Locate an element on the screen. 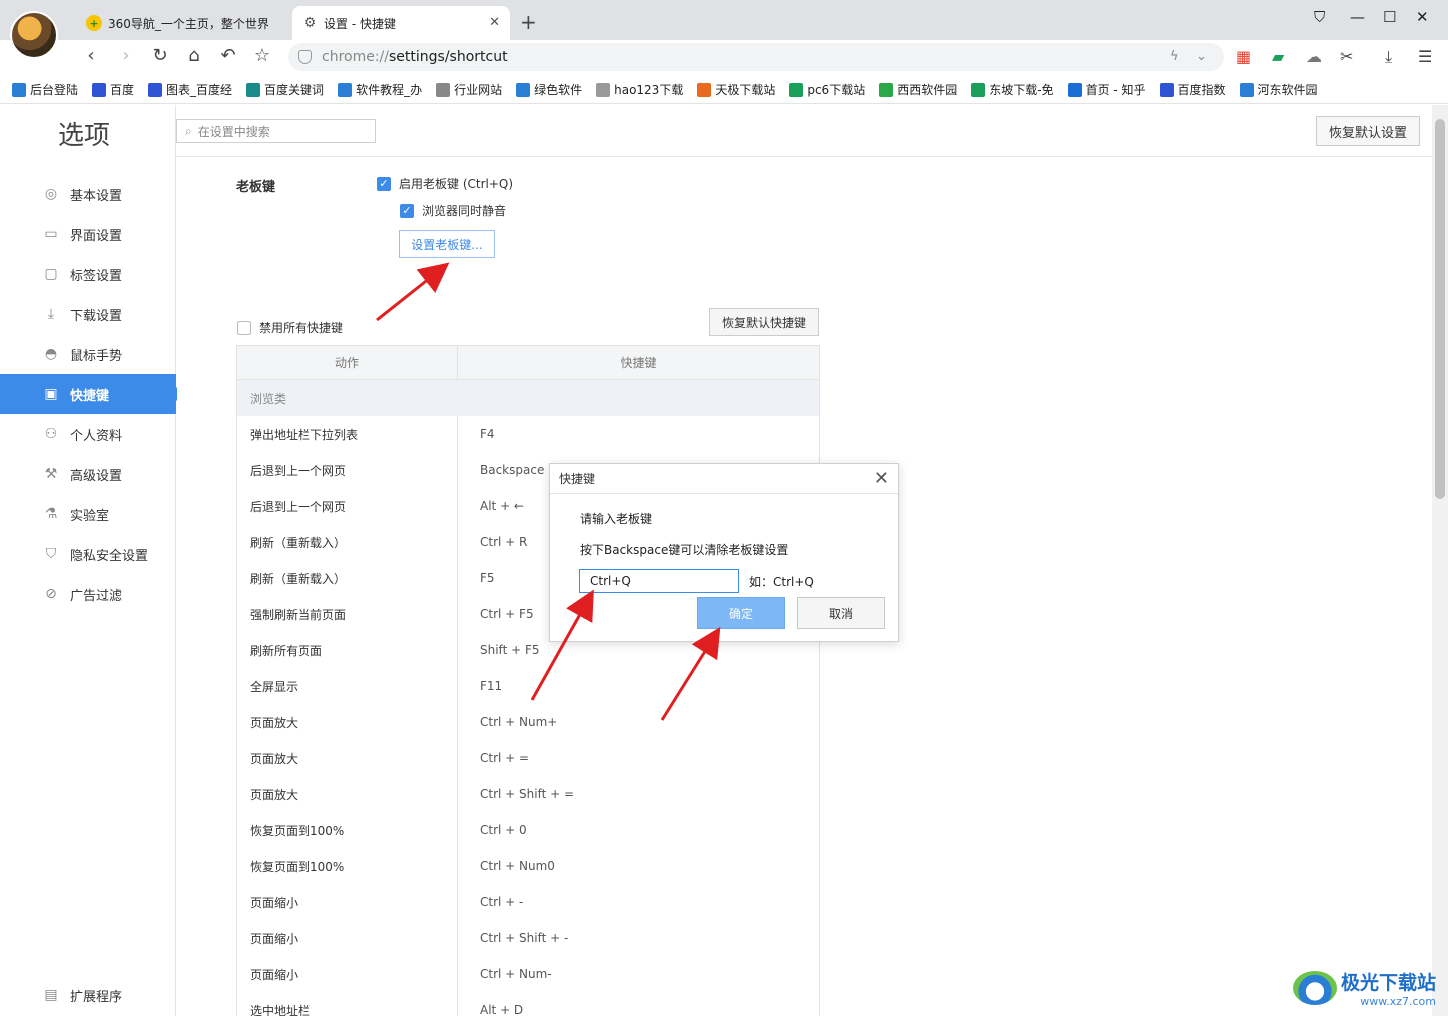 This screenshot has height=1016, width=1448. close-window-icon: ✕ is located at coordinates (1422, 17).